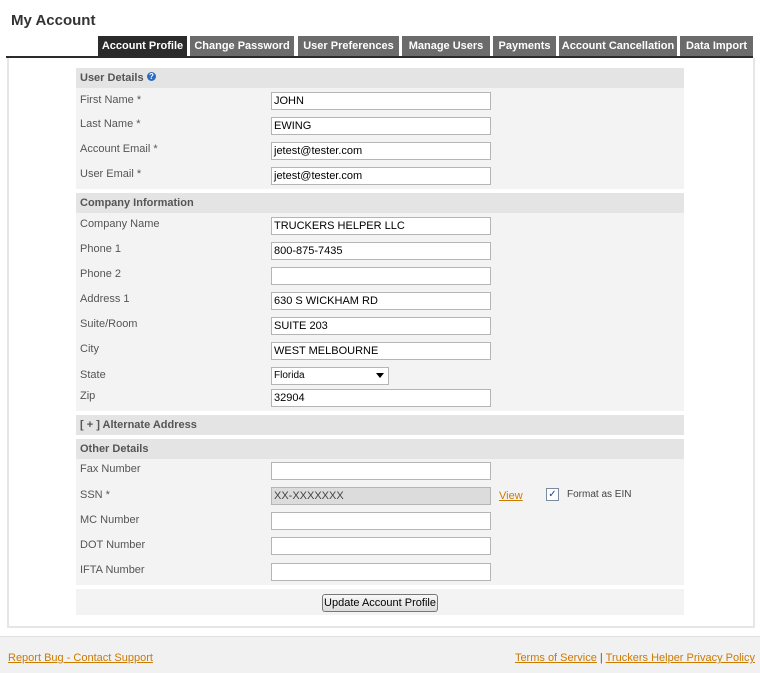 This screenshot has width=760, height=673. I want to click on terms-of-service-link: Terms of Service, so click(556, 658).